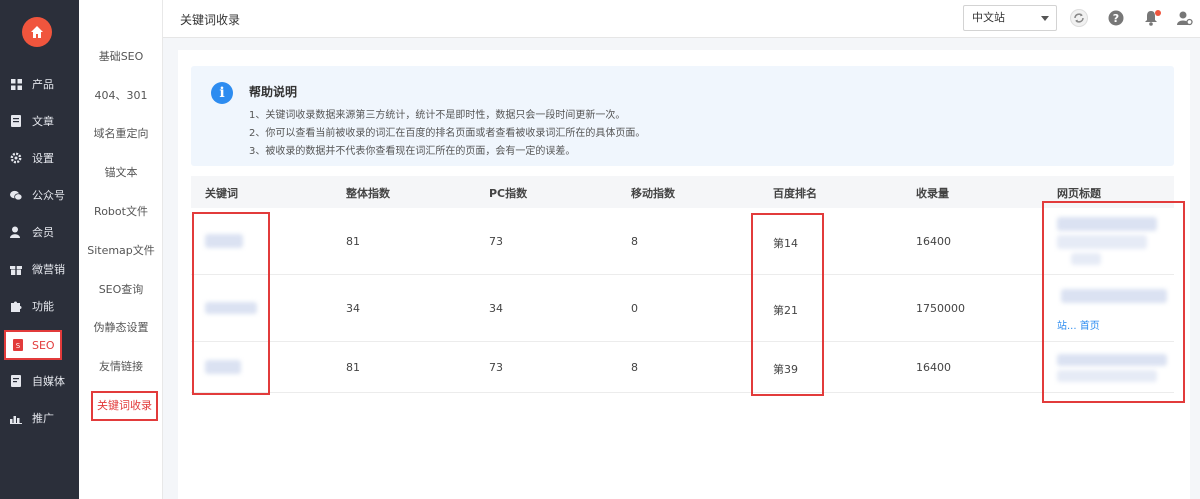 This screenshot has height=499, width=1200. Describe the element at coordinates (43, 84) in the screenshot. I see `rail-item-label: 产品` at that location.